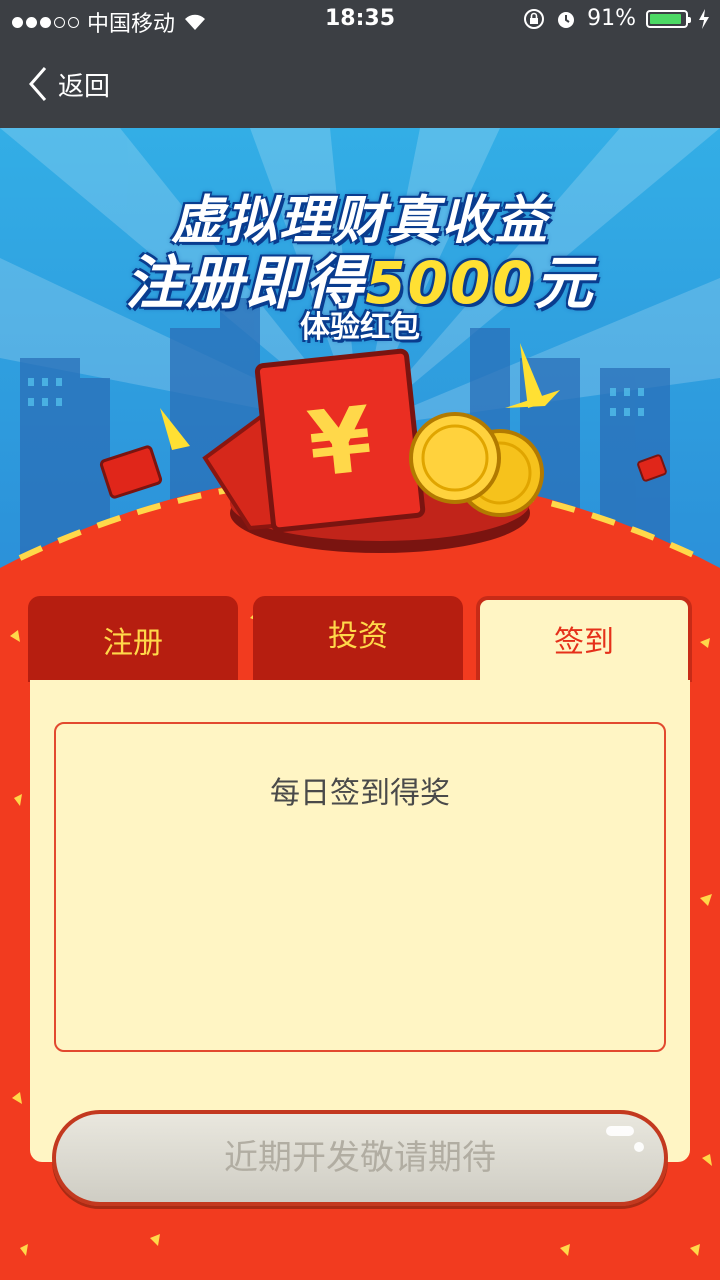  Describe the element at coordinates (639, 1147) in the screenshot. I see `button-shine-dot` at that location.